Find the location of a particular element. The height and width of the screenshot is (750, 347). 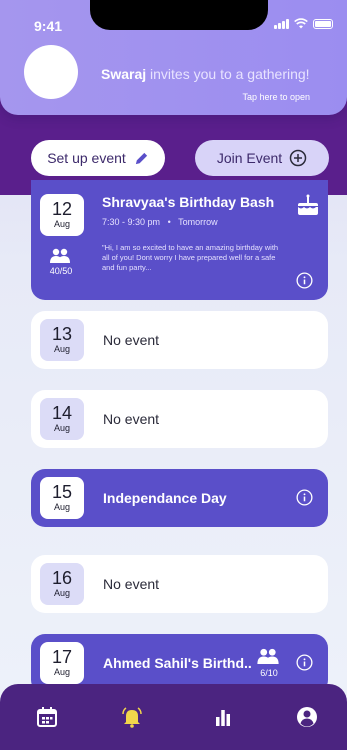

date-day: 15 is located at coordinates (62, 492).